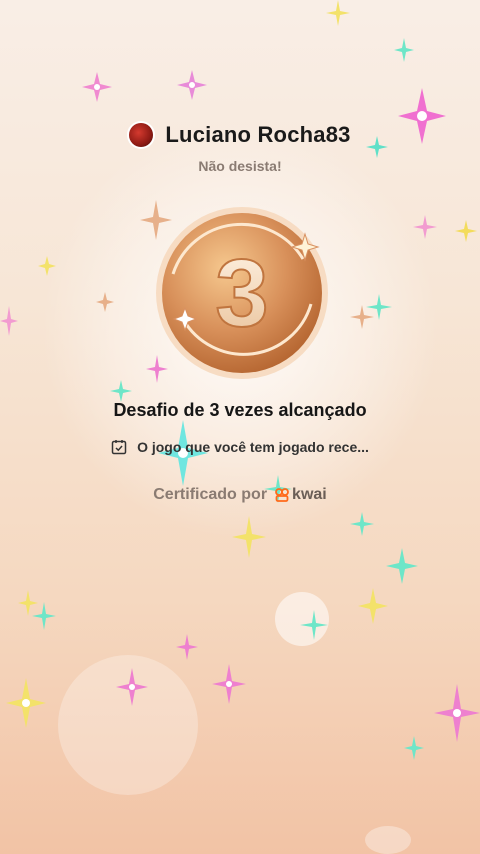 This screenshot has height=854, width=480. I want to click on medal-badge-icon: 3, so click(242, 293).